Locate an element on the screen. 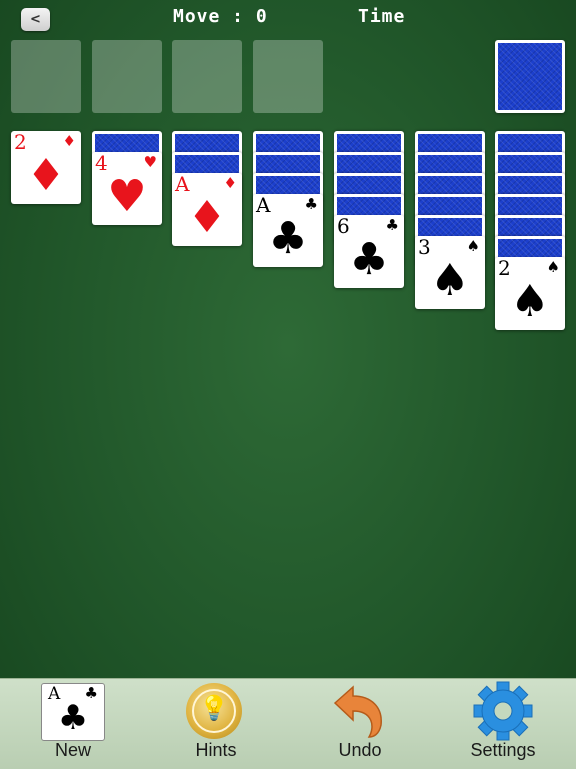 Image resolution: width=576 pixels, height=769 pixels. bottom-toolbar: New A ♣ ♣ Hints 💡 Undo Settings is located at coordinates (288, 723).